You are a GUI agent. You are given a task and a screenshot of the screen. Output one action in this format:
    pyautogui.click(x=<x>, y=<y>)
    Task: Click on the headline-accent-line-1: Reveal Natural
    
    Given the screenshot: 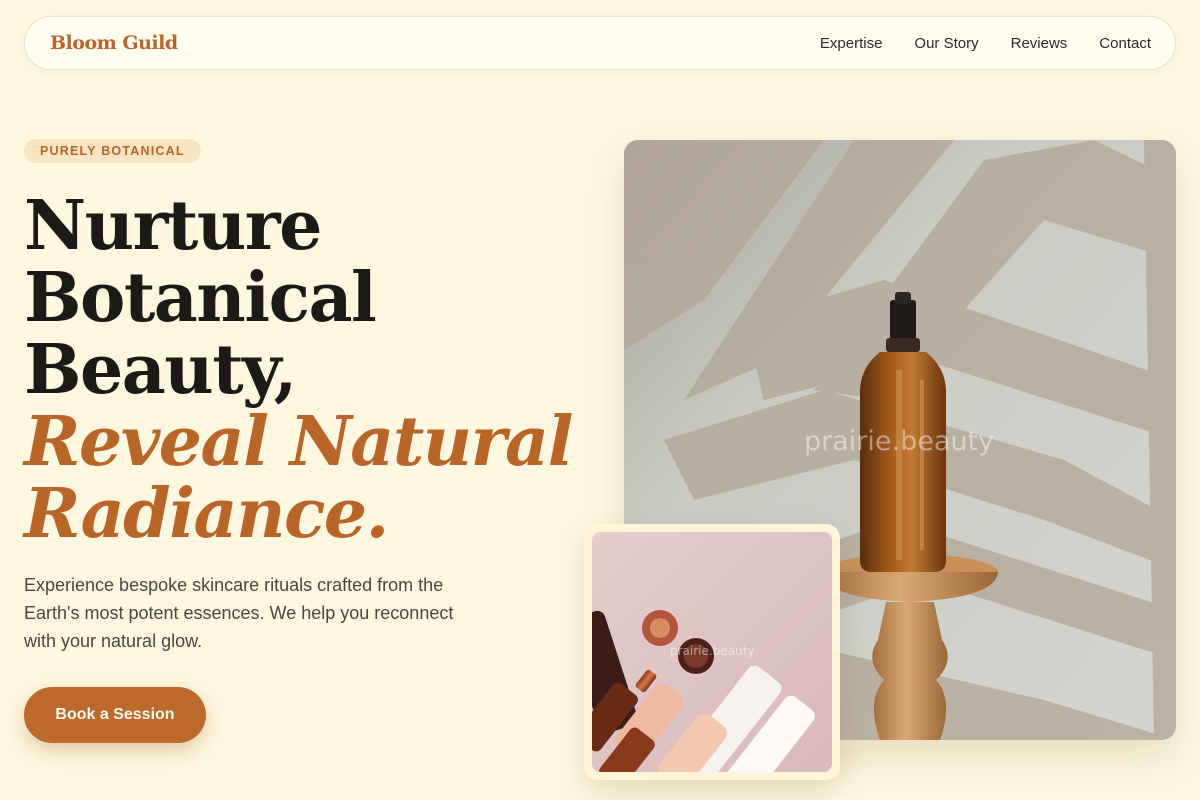 What is the action you would take?
    pyautogui.click(x=298, y=442)
    